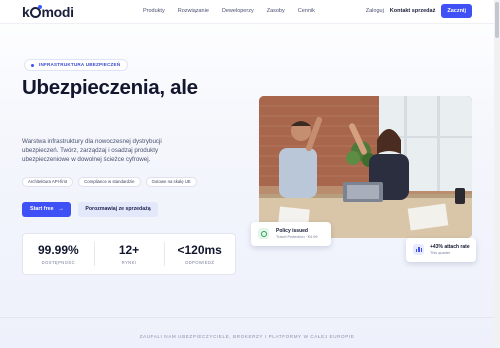 The image size is (500, 348). I want to click on feature-tag: Gotowe na skalę UE, so click(171, 182).